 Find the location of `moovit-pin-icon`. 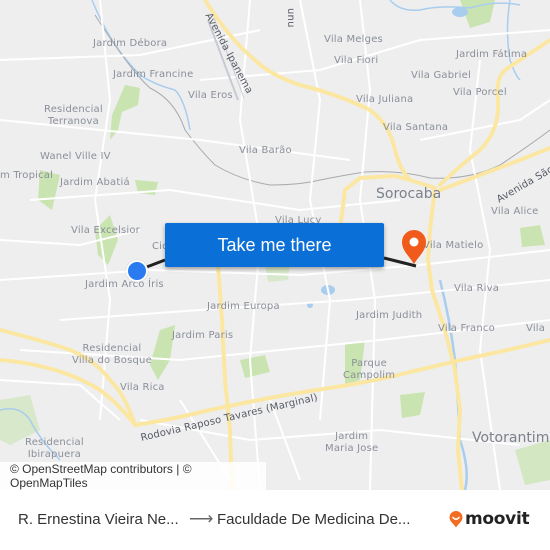

moovit-pin-icon is located at coordinates (456, 518).